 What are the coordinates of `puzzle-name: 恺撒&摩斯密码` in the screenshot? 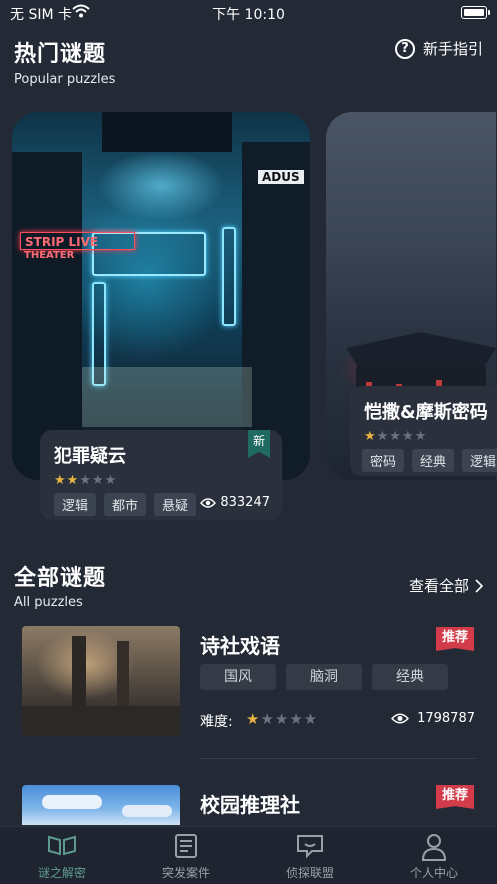 It's located at (426, 412).